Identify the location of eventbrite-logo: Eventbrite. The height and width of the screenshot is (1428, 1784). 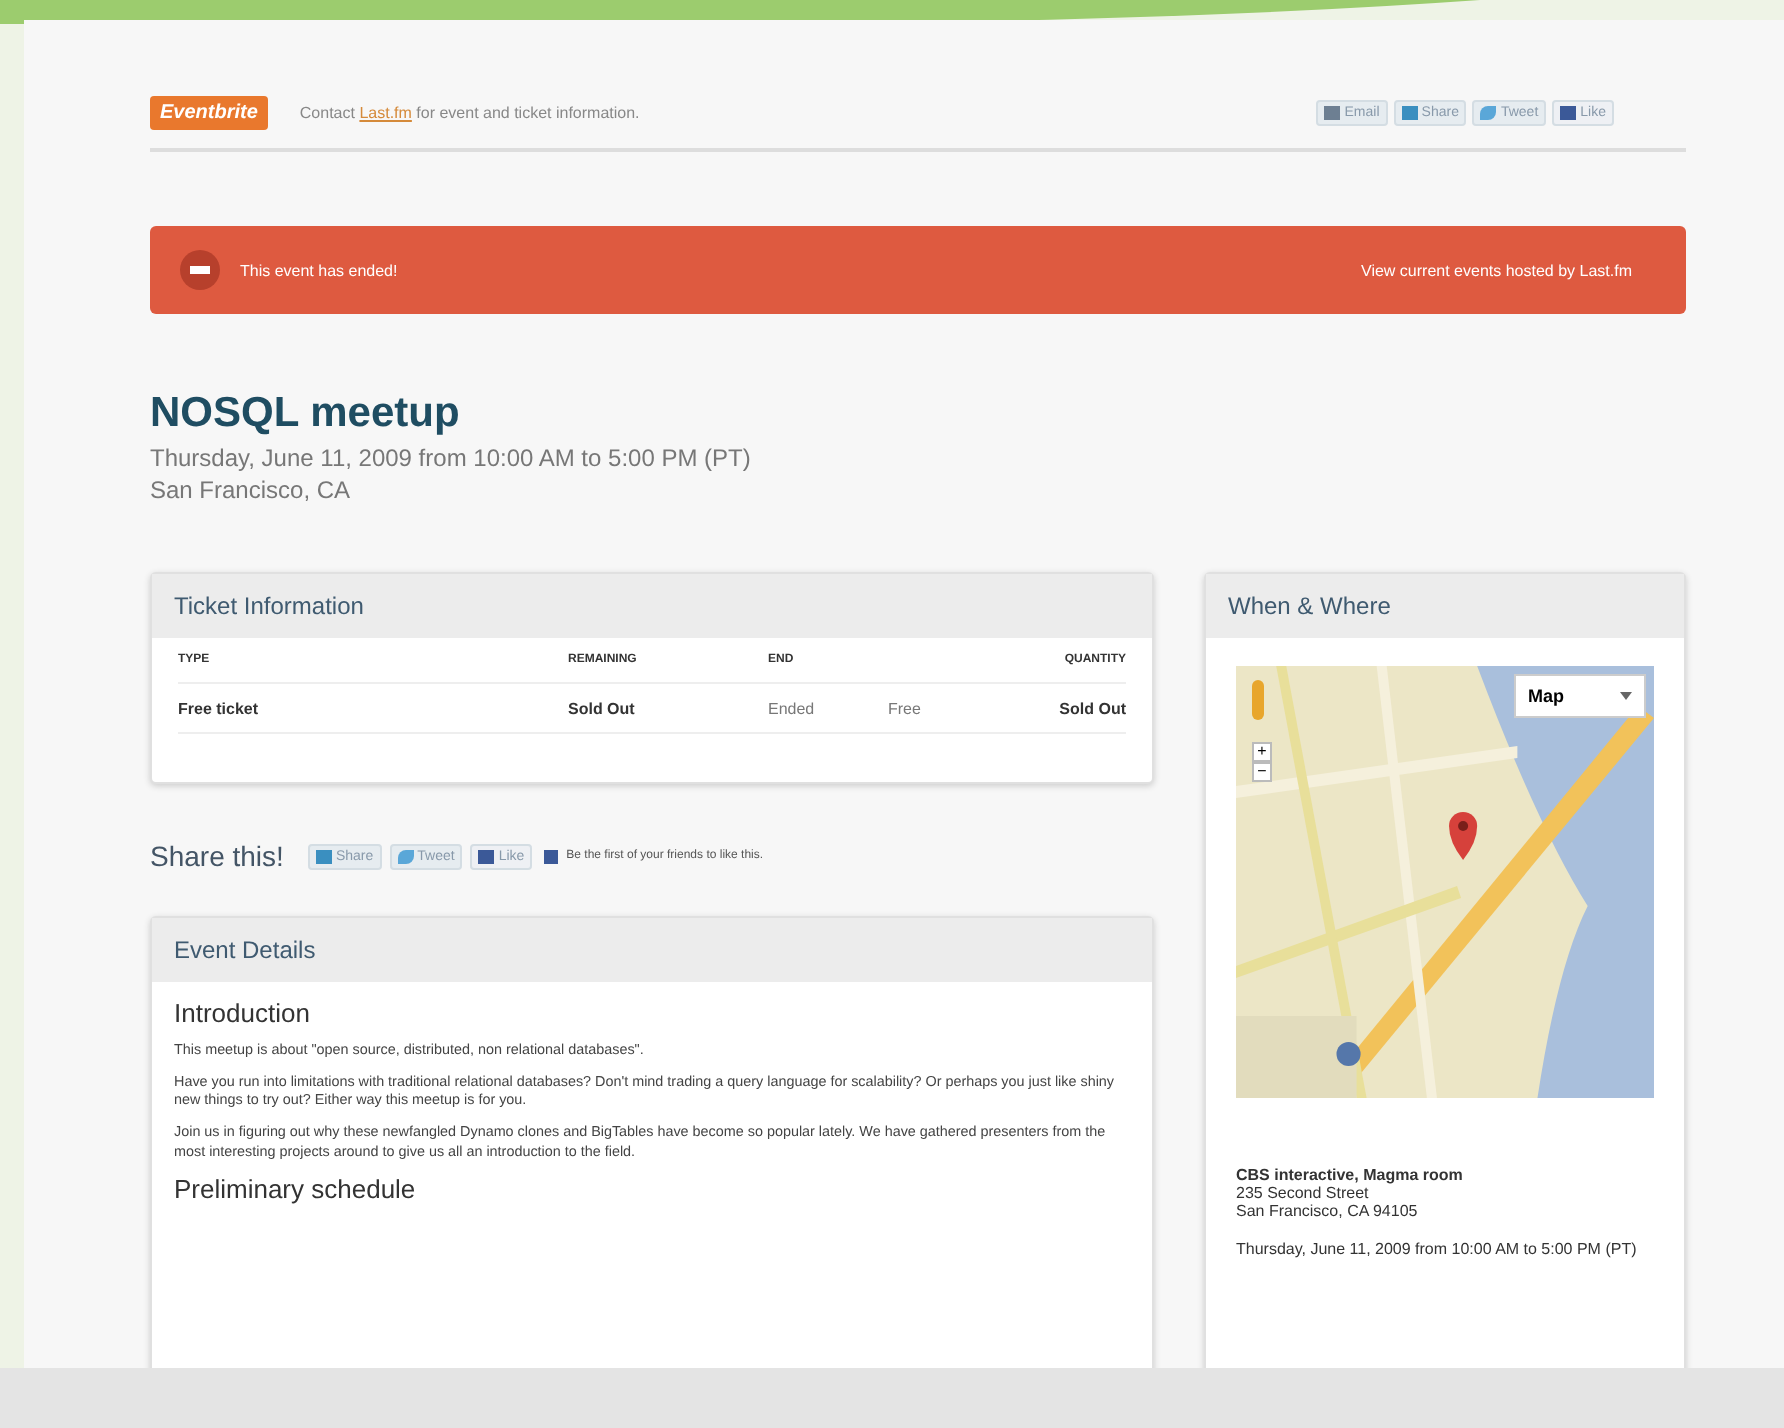
(209, 112).